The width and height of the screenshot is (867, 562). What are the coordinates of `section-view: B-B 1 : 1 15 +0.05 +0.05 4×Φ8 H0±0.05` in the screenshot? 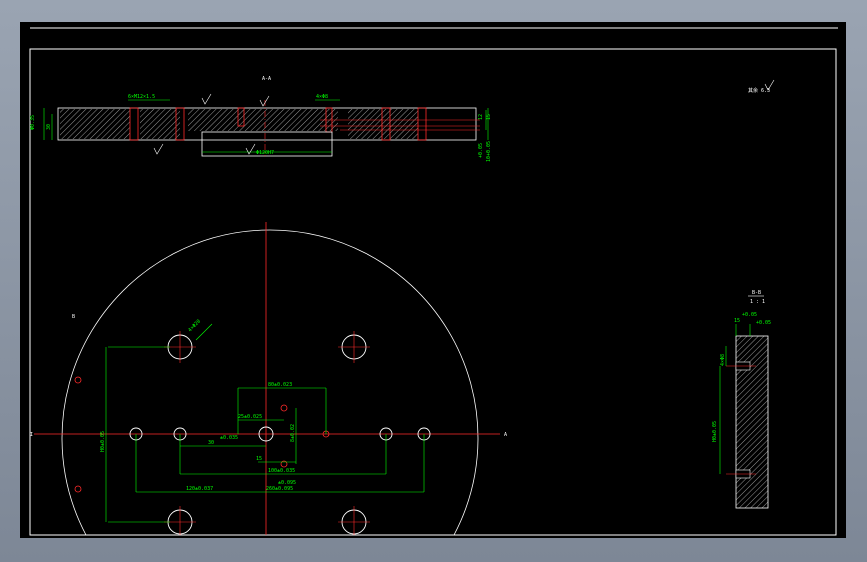 It's located at (741, 399).